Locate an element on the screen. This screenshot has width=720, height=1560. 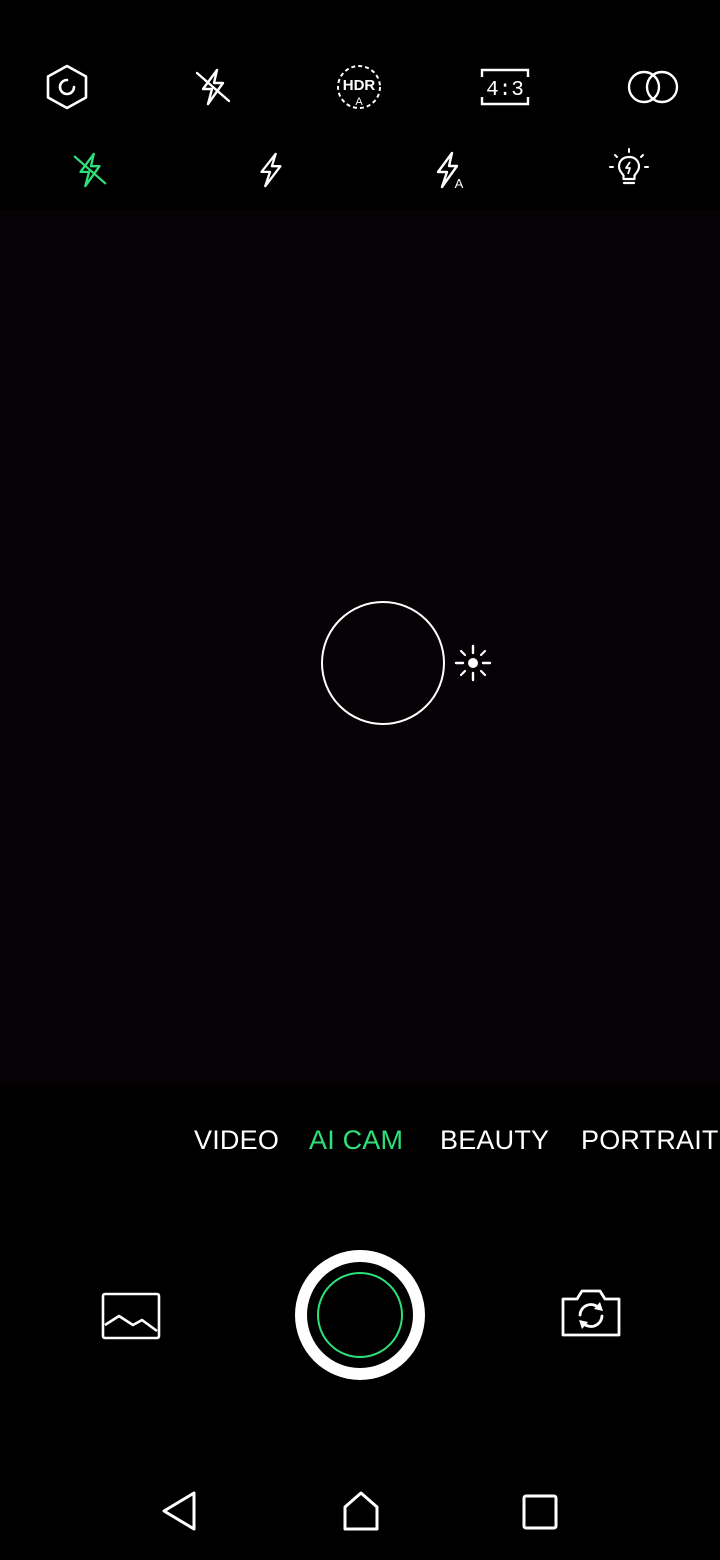
mode-ai-cam: AI CAM is located at coordinates (356, 1140).